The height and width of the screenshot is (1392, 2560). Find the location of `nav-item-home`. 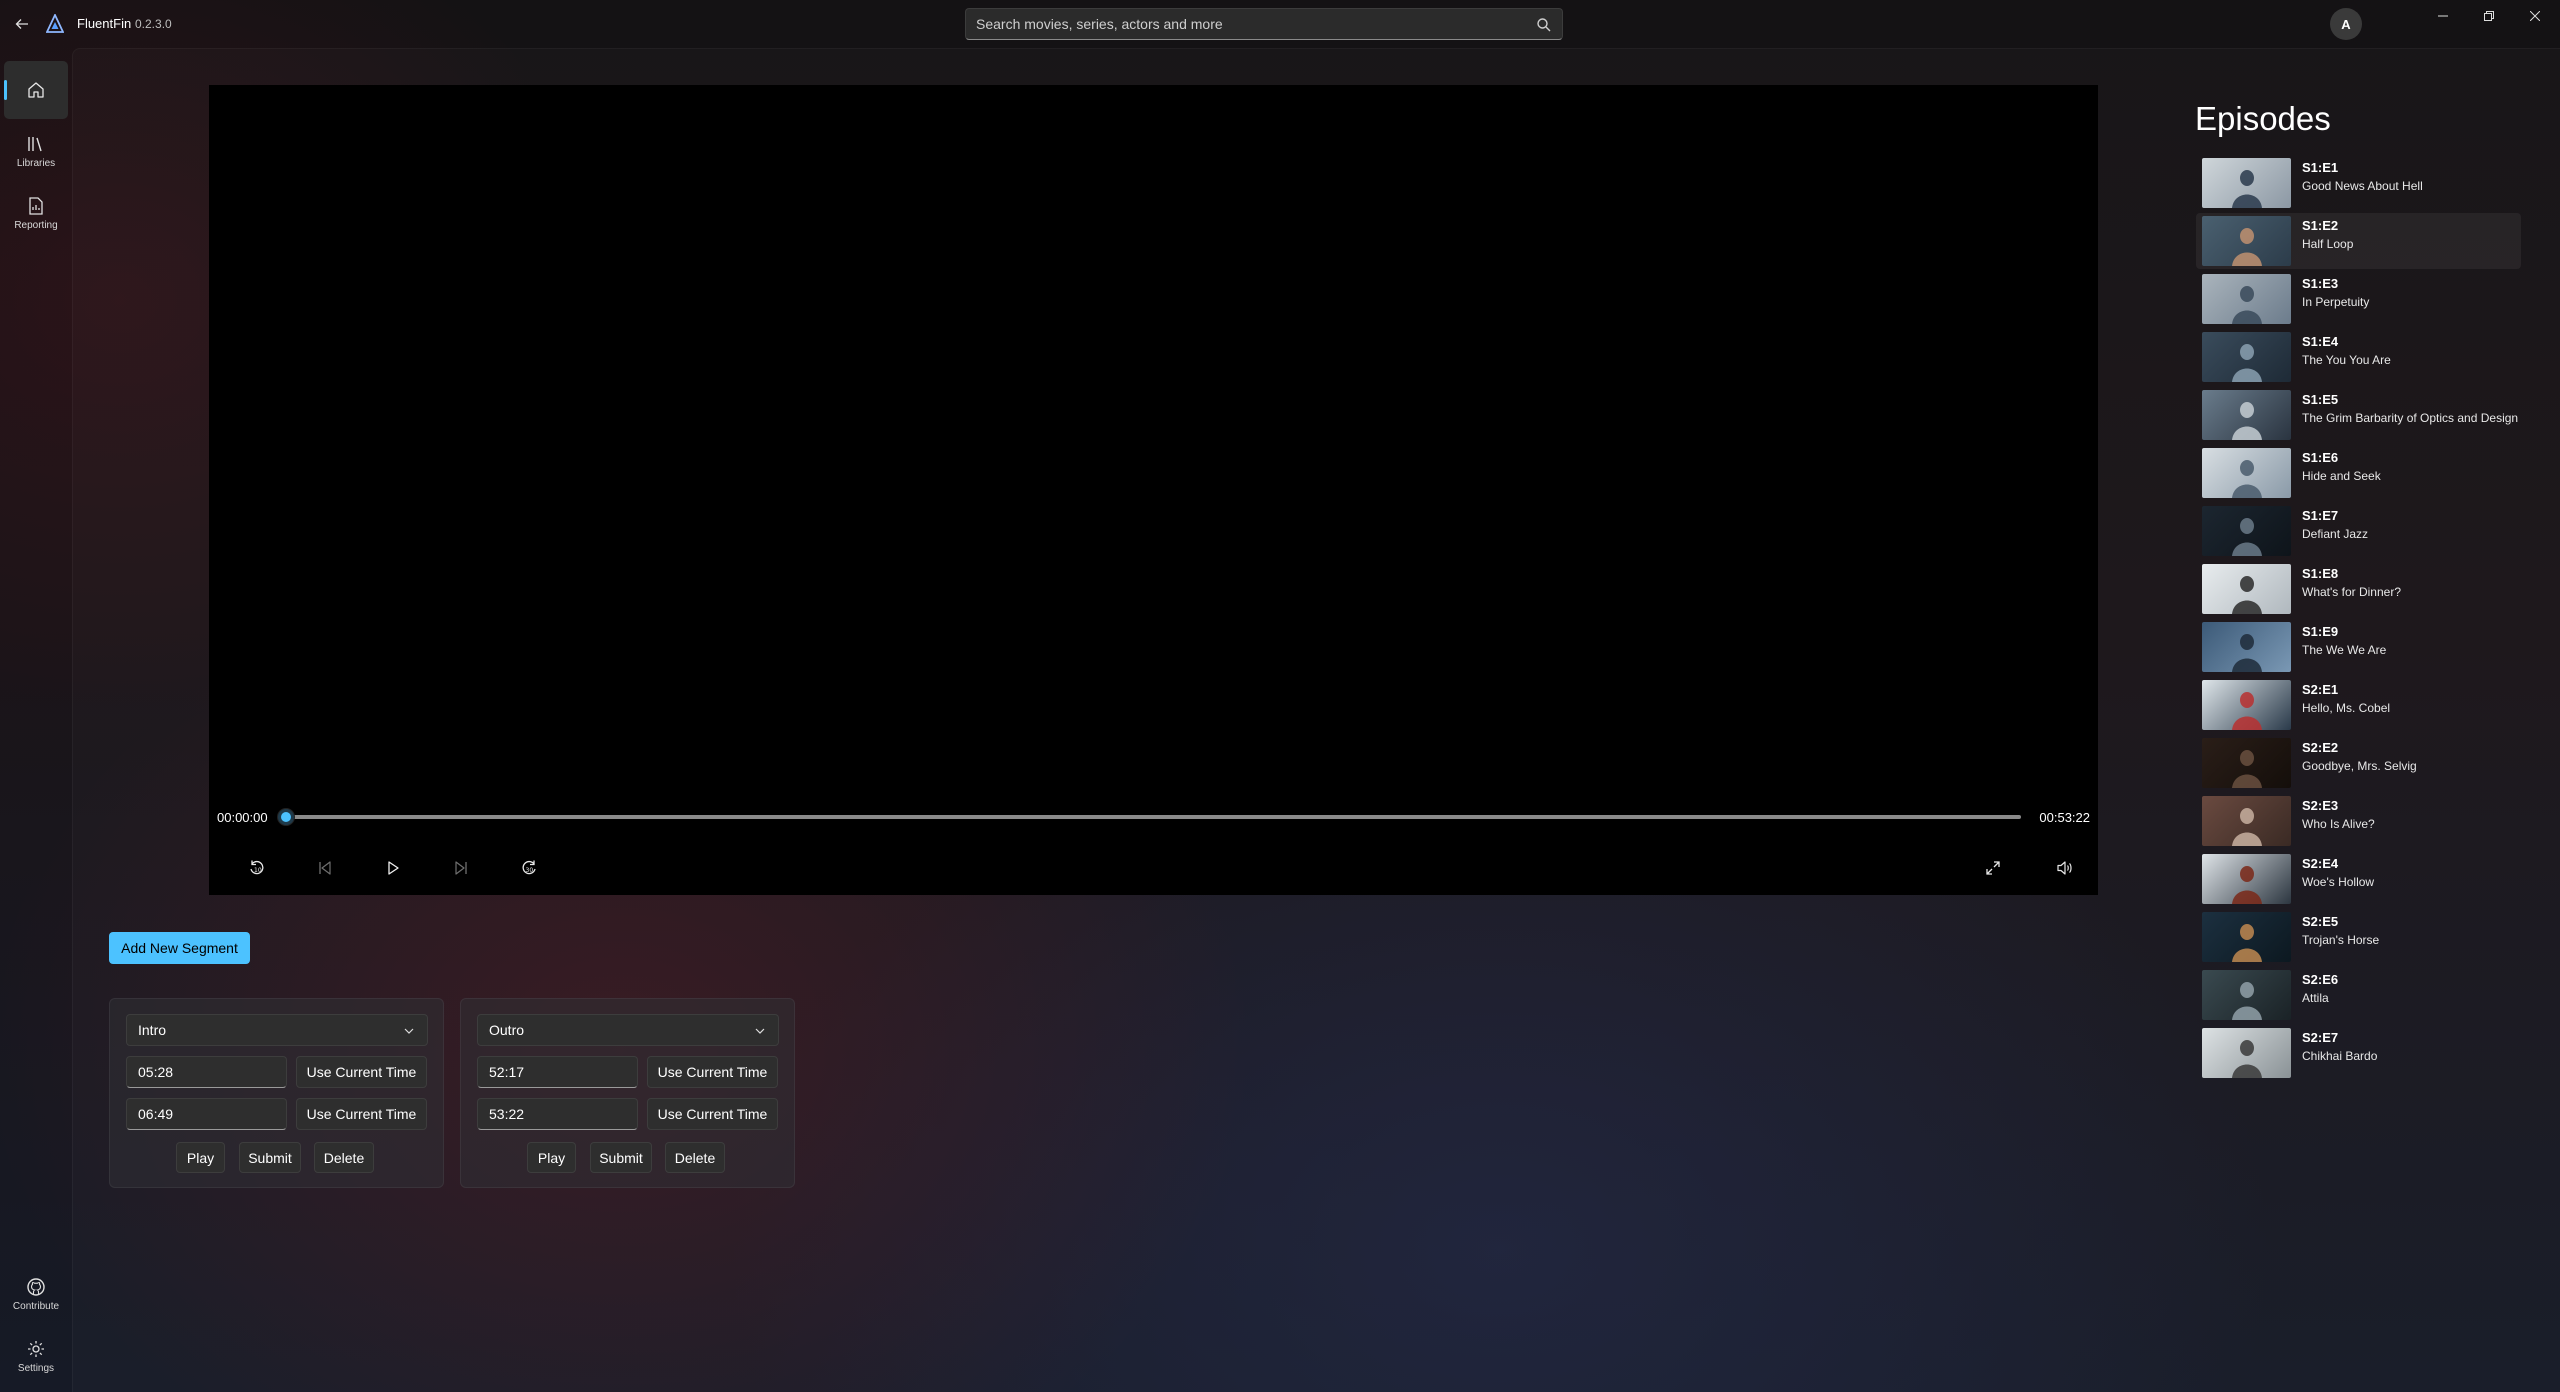

nav-item-home is located at coordinates (36, 90).